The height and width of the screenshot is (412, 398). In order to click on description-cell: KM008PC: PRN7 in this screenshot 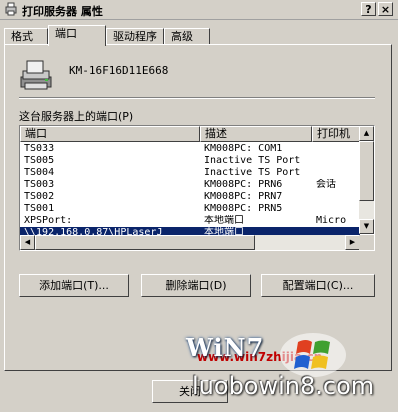, I will do `click(243, 196)`.